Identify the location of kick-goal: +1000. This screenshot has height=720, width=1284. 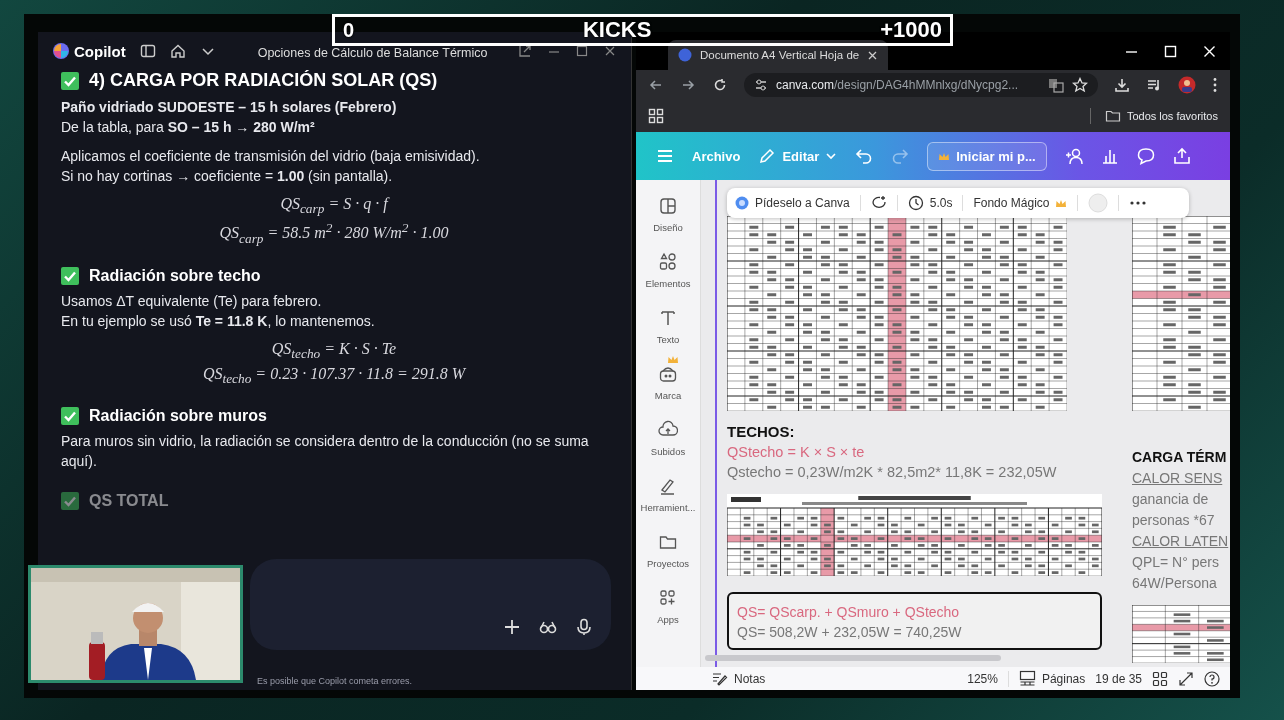
(911, 30).